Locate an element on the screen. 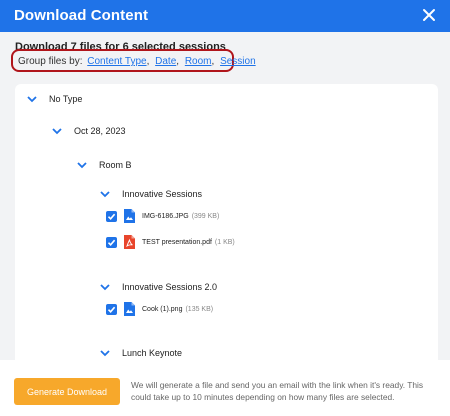  pdf-file-icon is located at coordinates (129, 242).